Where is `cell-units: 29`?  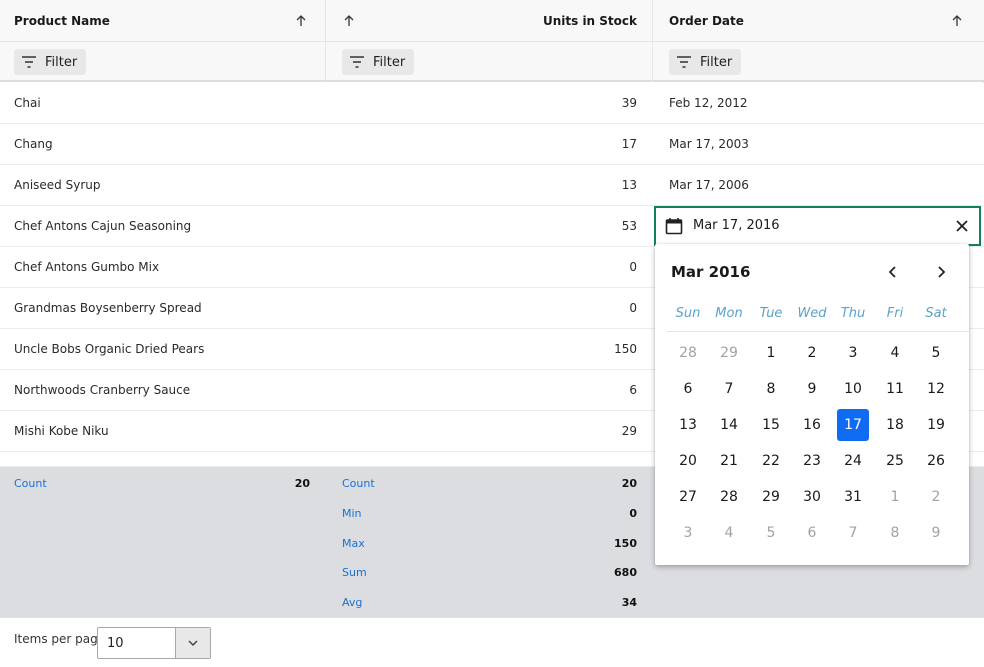
cell-units: 29 is located at coordinates (488, 431).